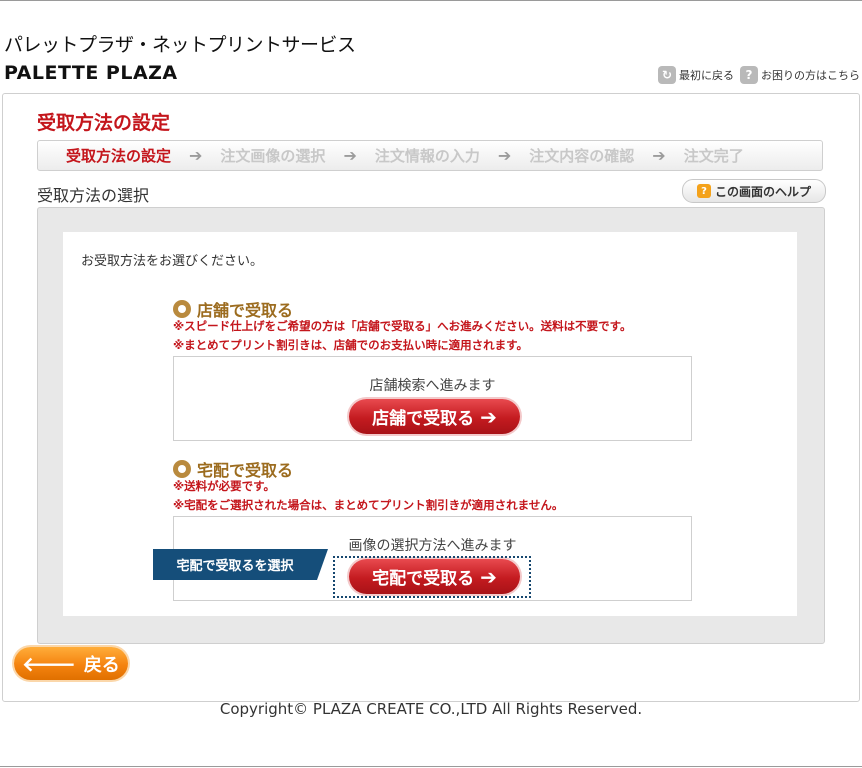  Describe the element at coordinates (423, 419) in the screenshot. I see `store-pickup-button-label: 店舗で受取る` at that location.